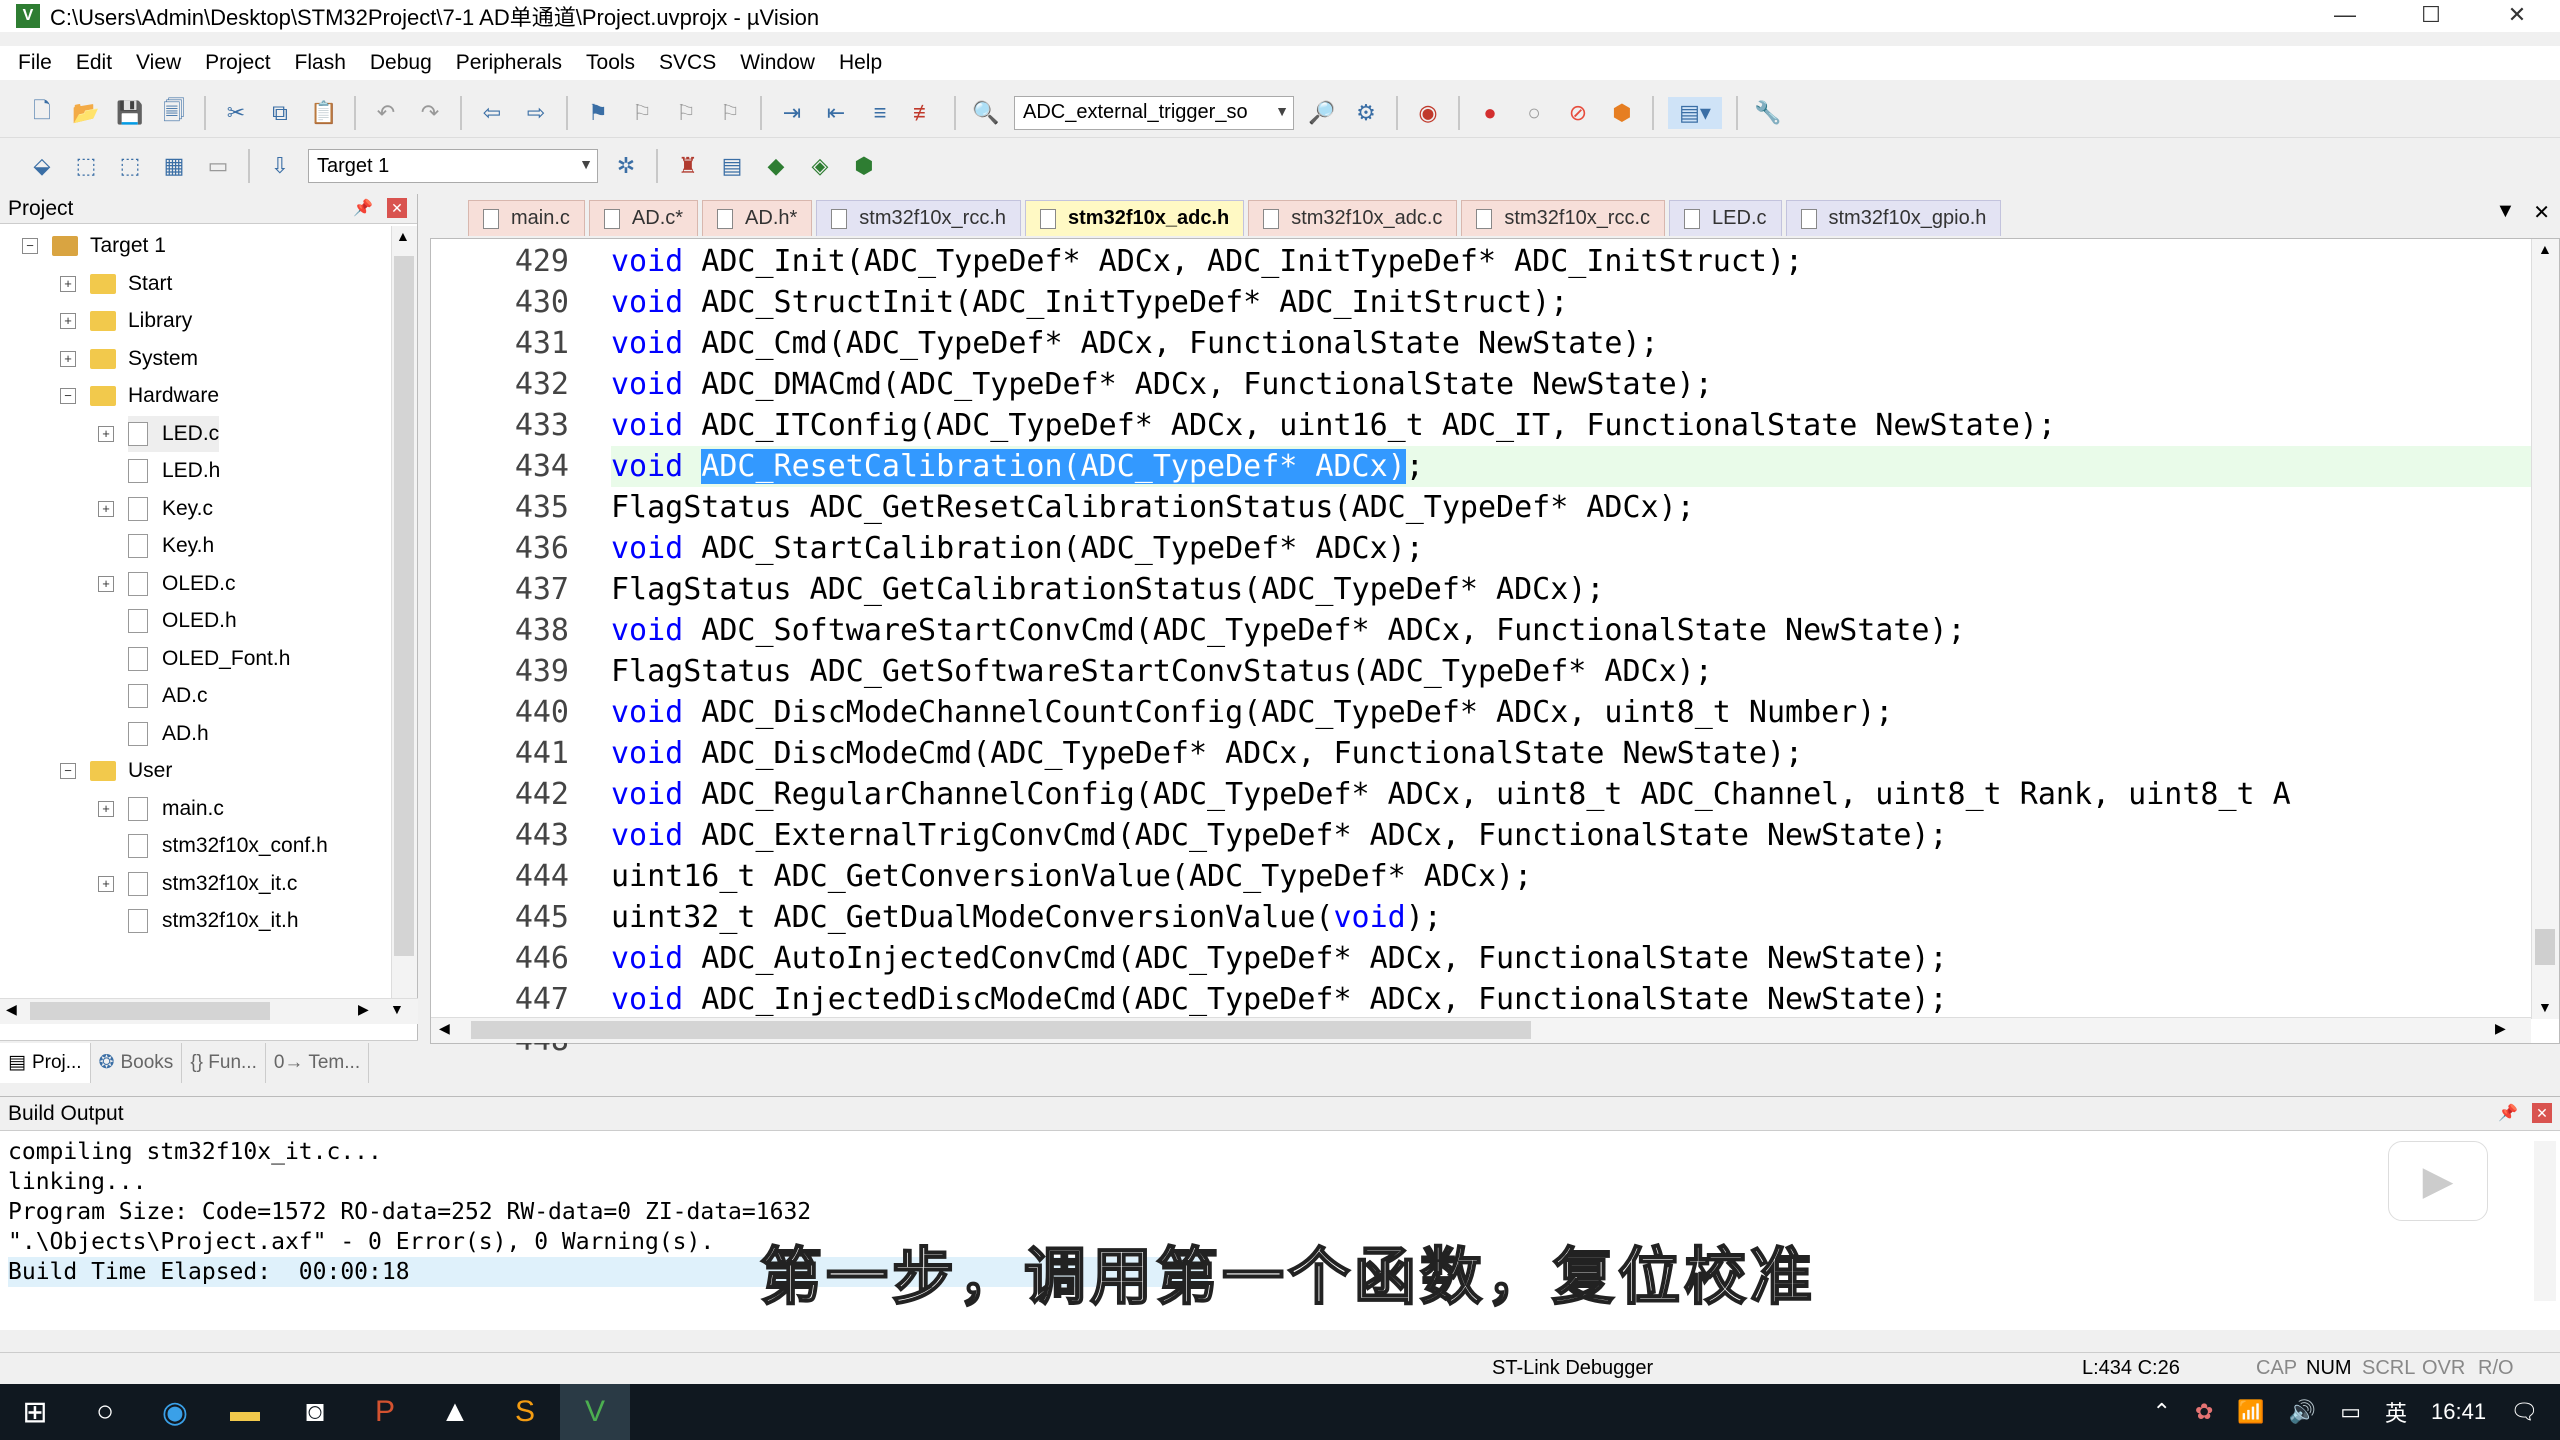 This screenshot has height=1440, width=2560. I want to click on tree-item: stm32f10x_conf.h, so click(228, 846).